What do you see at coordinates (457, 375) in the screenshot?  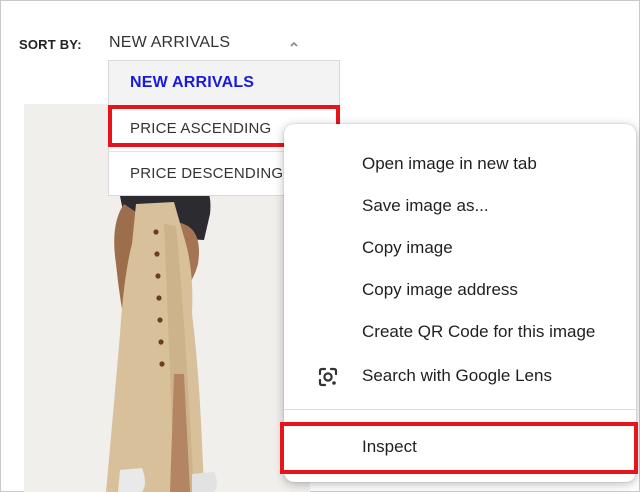 I see `menu-google-lens-label: Search with Google Lens` at bounding box center [457, 375].